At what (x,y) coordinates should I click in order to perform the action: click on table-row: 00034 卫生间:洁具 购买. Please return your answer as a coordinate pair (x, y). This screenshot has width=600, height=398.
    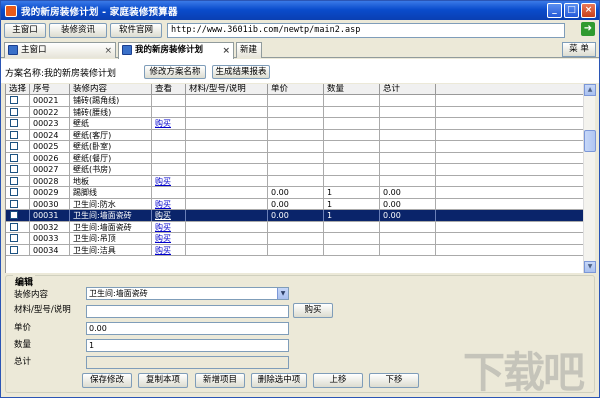
    Looking at the image, I should click on (294, 250).